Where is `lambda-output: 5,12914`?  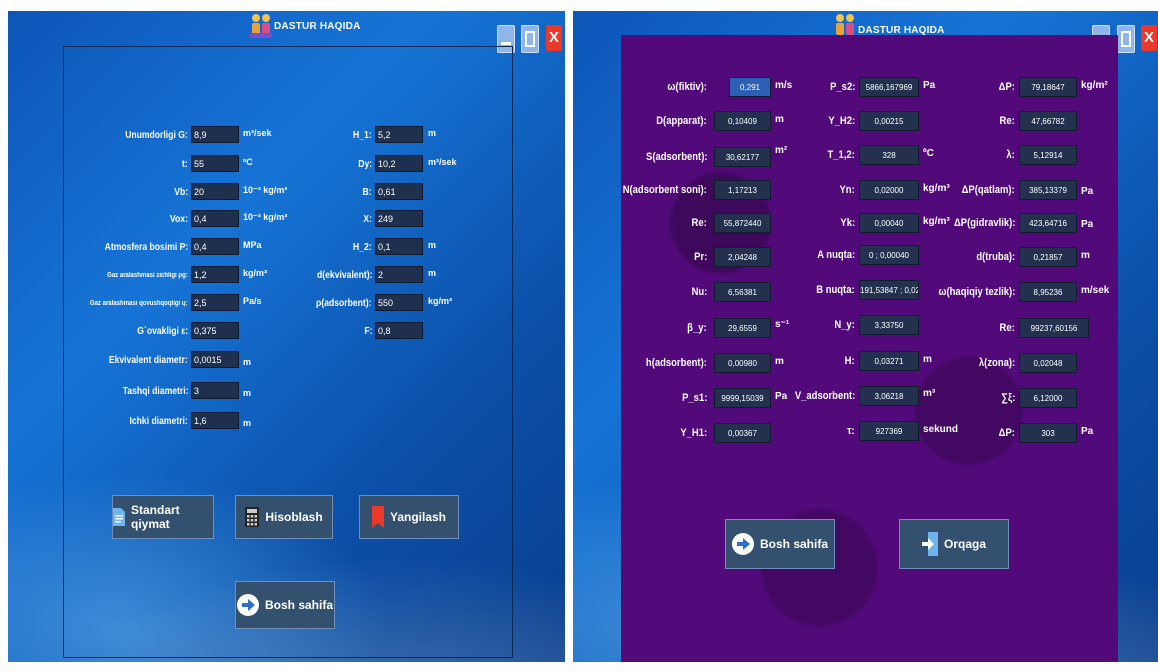 lambda-output: 5,12914 is located at coordinates (1048, 155).